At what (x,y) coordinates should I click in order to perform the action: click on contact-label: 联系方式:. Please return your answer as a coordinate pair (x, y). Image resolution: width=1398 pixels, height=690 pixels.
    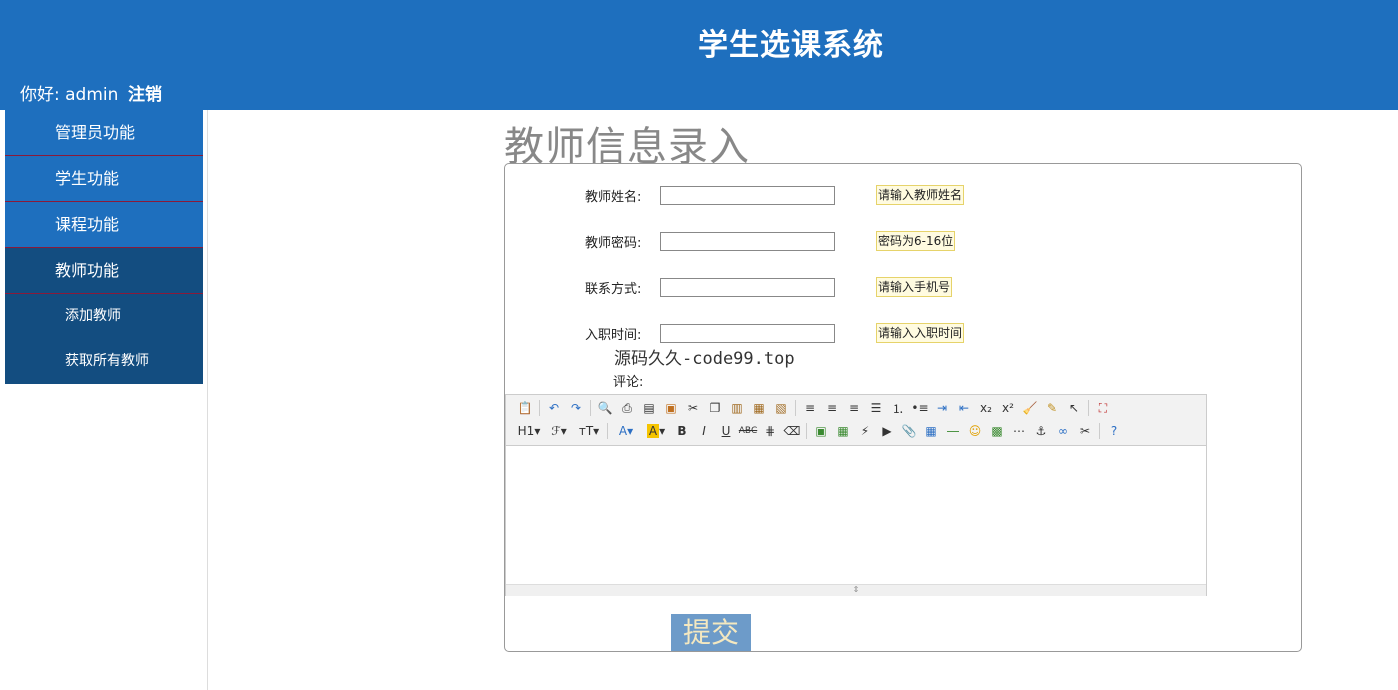
    Looking at the image, I should click on (613, 289).